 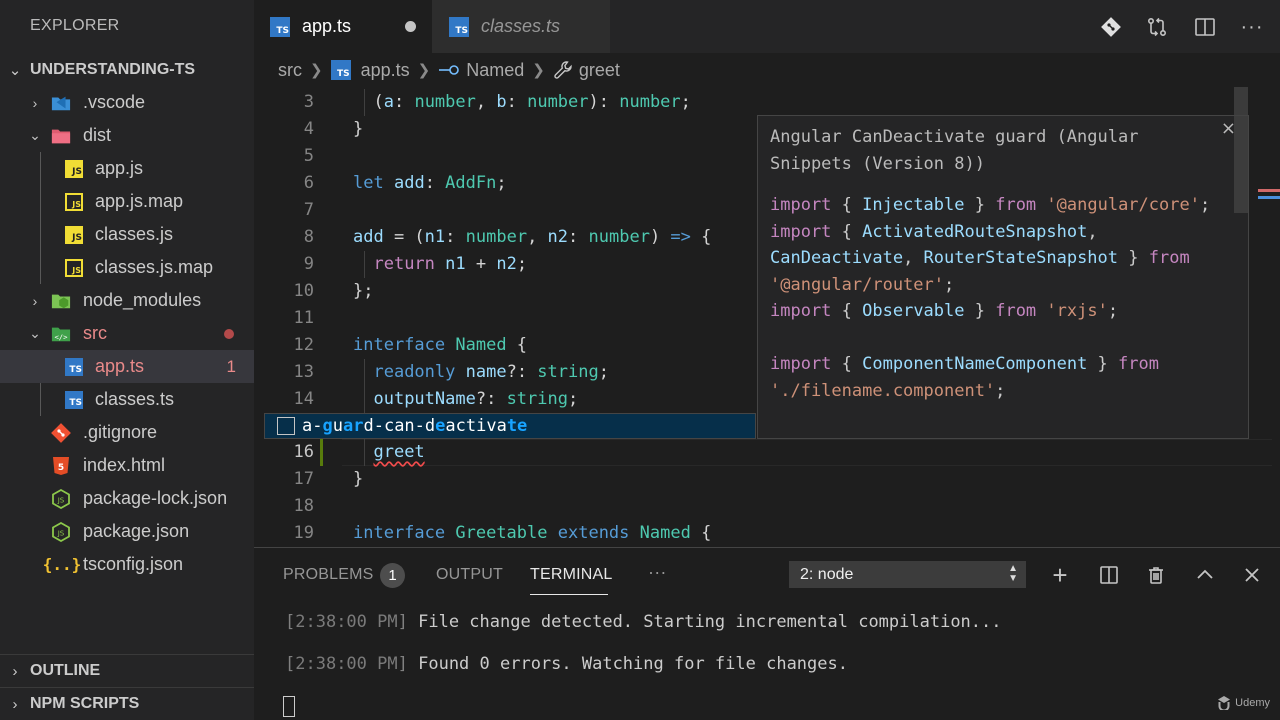 What do you see at coordinates (312, 426) in the screenshot?
I see `suggestion-text: a-` at bounding box center [312, 426].